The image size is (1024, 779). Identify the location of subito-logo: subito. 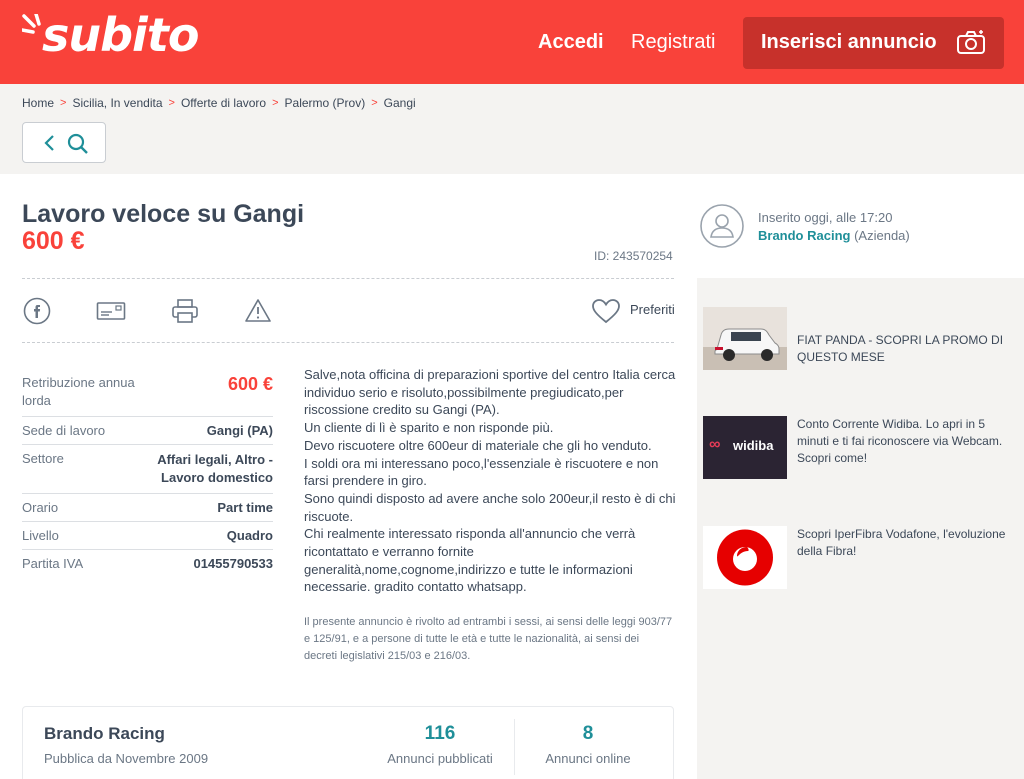
(112, 40).